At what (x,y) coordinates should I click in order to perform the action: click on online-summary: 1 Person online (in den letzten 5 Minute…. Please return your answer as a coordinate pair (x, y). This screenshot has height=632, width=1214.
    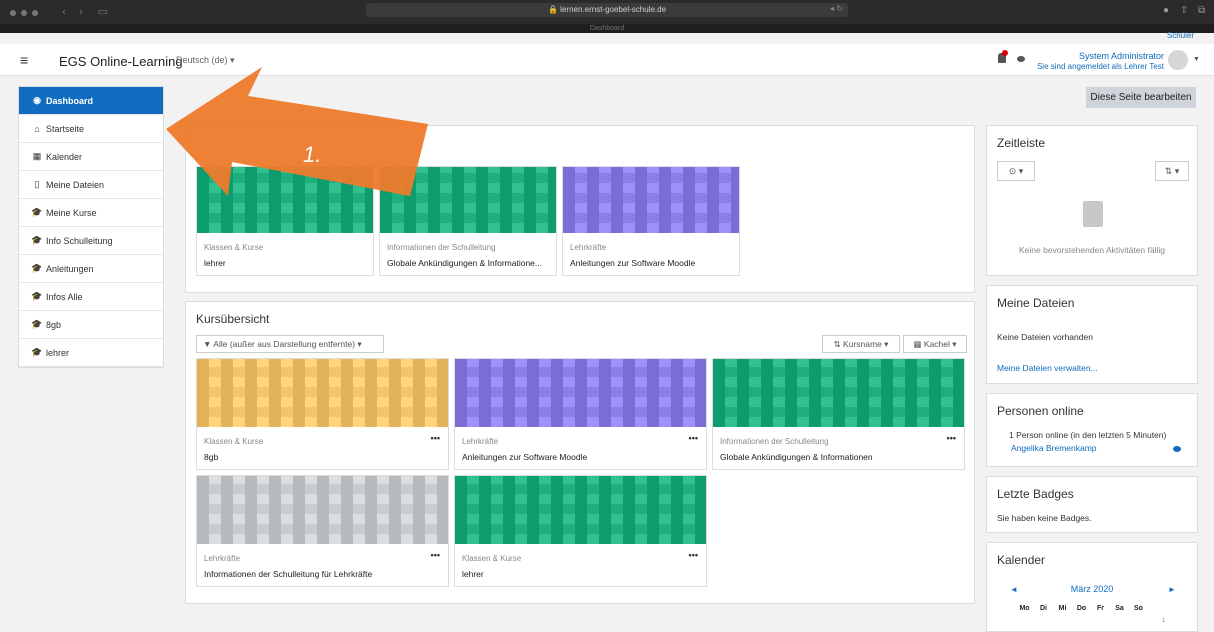
    Looking at the image, I should click on (1088, 435).